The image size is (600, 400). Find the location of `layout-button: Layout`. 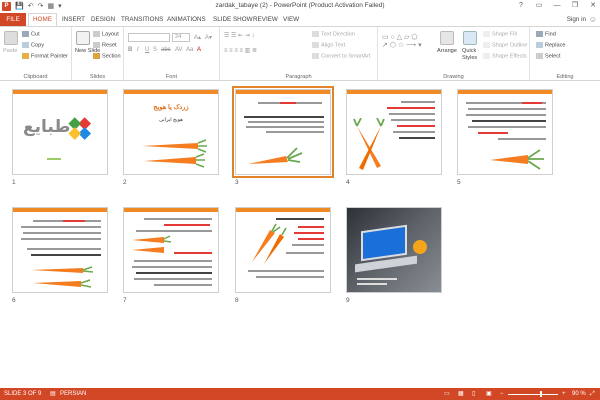

layout-button: Layout is located at coordinates (106, 34).